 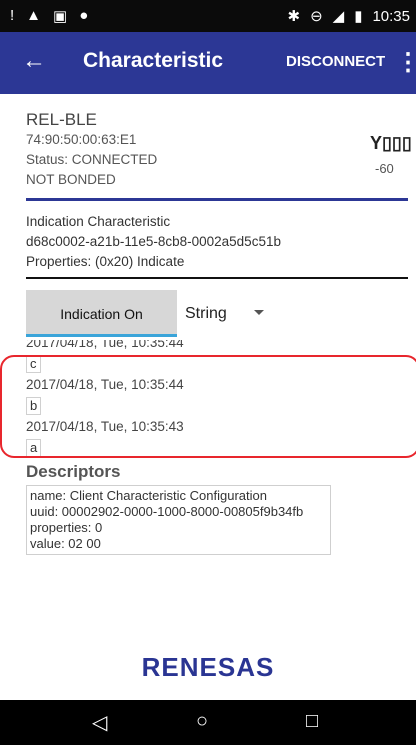 What do you see at coordinates (71, 179) in the screenshot?
I see `device-bond-state: NOT BONDED` at bounding box center [71, 179].